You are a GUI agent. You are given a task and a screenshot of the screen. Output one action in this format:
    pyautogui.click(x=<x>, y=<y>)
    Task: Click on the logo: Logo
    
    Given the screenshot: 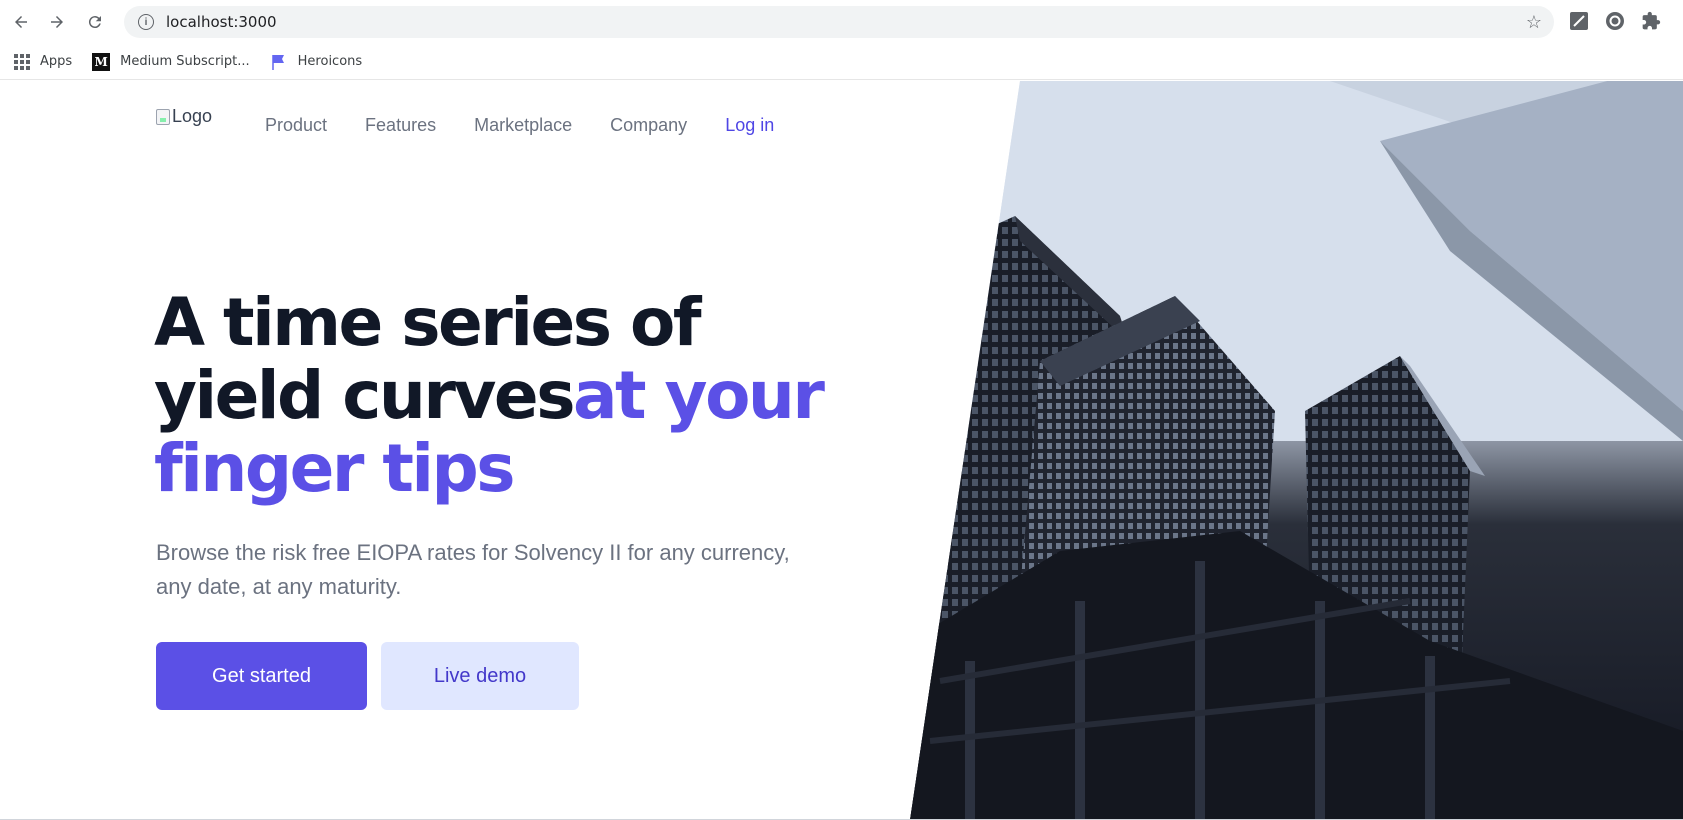 What is the action you would take?
    pyautogui.click(x=184, y=116)
    